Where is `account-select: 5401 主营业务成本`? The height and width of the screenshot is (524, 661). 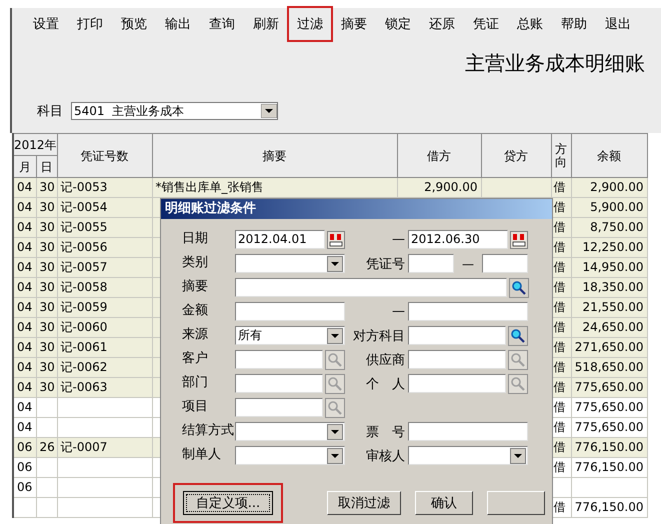 account-select: 5401 主营业务成本 is located at coordinates (174, 111).